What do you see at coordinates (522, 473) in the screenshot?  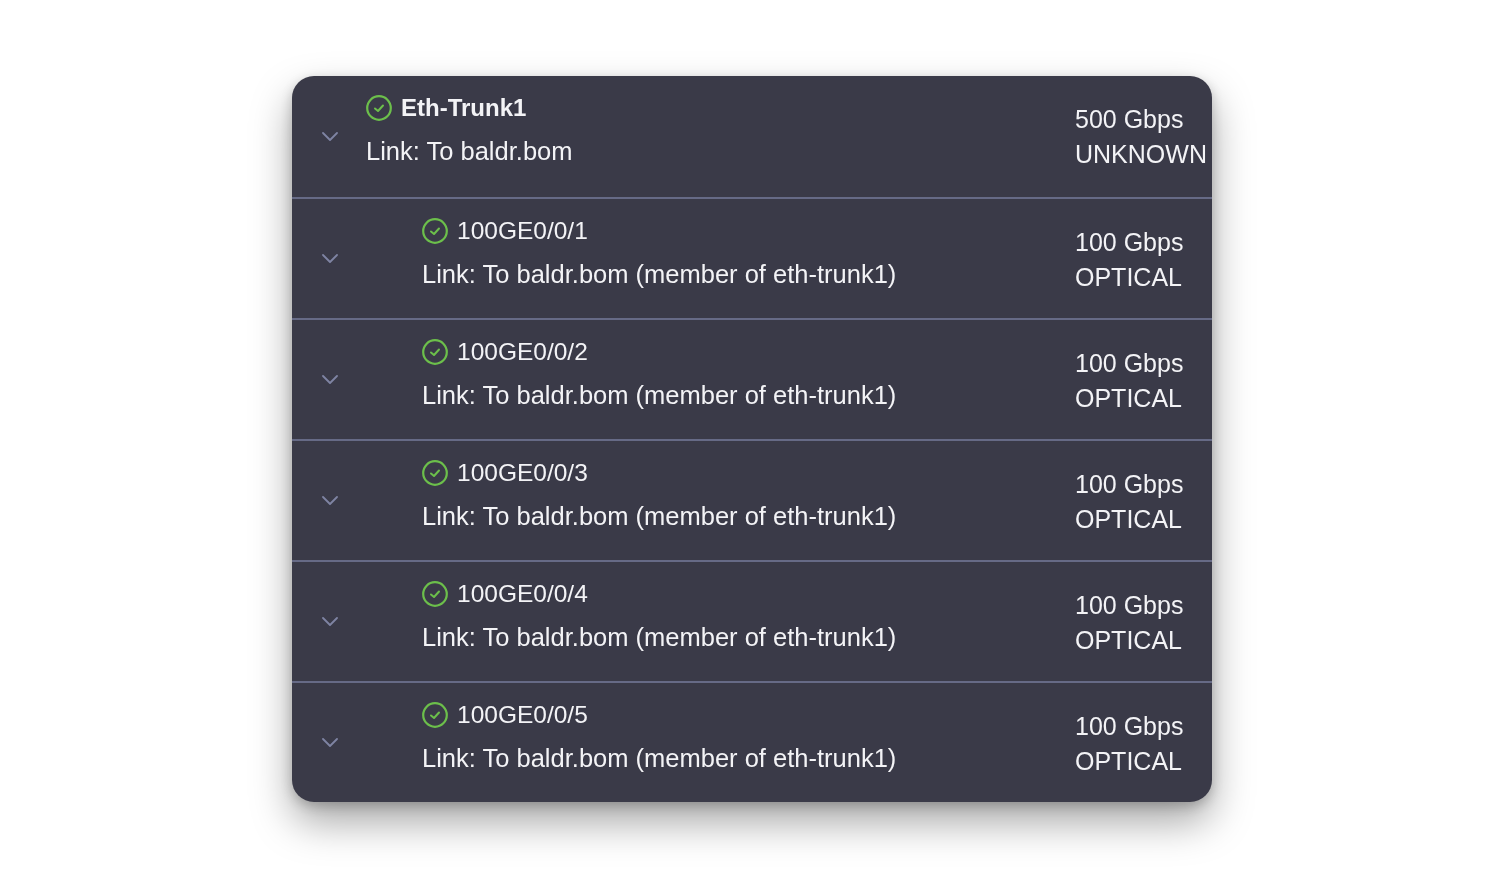 I see `interface-name: 100GE0/0/3` at bounding box center [522, 473].